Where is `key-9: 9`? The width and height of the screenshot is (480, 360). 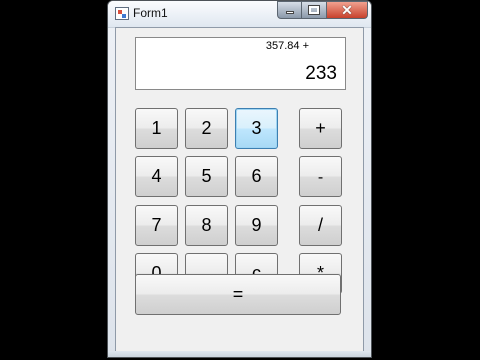
key-9: 9 is located at coordinates (256, 225).